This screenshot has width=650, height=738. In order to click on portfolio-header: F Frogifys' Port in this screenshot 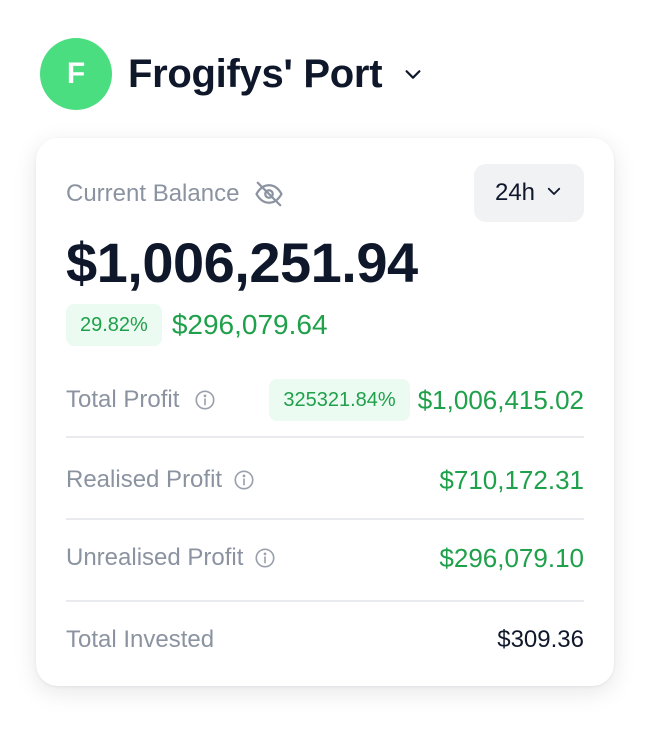, I will do `click(233, 74)`.